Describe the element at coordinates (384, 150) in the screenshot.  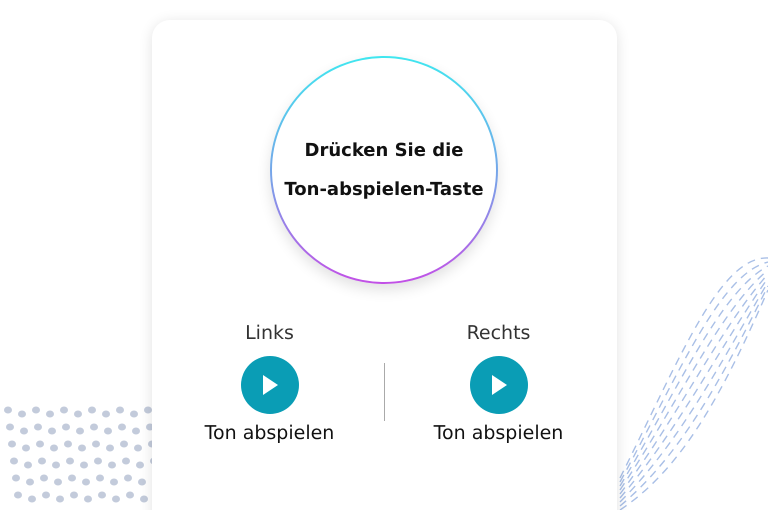
I see `prompt-text: Drücken Sie die` at that location.